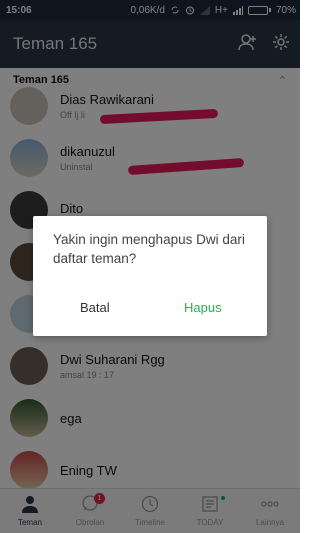  Describe the element at coordinates (150, 418) in the screenshot. I see `list-item: ega` at that location.